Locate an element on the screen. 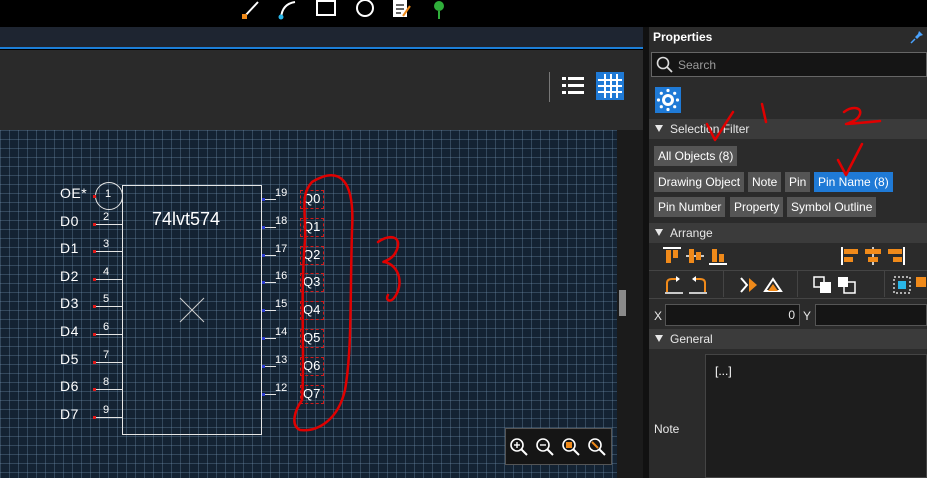 Image resolution: width=927 pixels, height=478 pixels. circle-icon is located at coordinates (365, 10).